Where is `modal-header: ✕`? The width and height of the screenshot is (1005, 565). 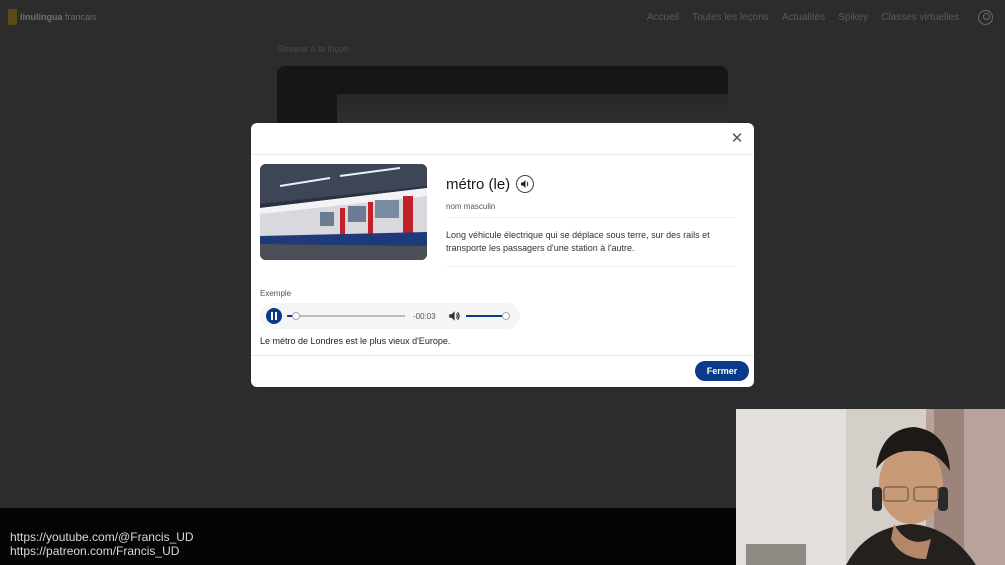 modal-header: ✕ is located at coordinates (502, 139).